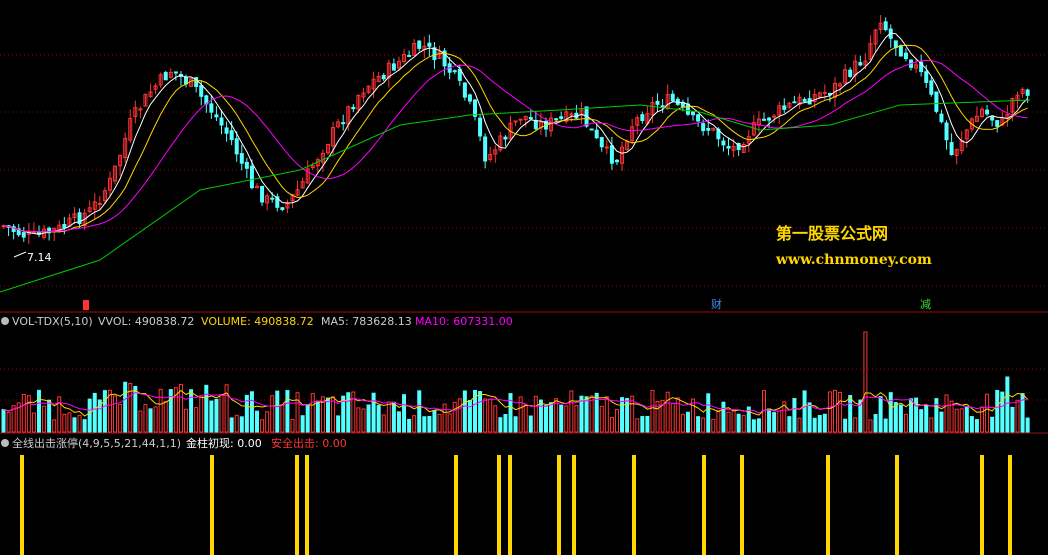 The height and width of the screenshot is (555, 1048). What do you see at coordinates (716, 304) in the screenshot?
I see `event-marker-financial: 财` at bounding box center [716, 304].